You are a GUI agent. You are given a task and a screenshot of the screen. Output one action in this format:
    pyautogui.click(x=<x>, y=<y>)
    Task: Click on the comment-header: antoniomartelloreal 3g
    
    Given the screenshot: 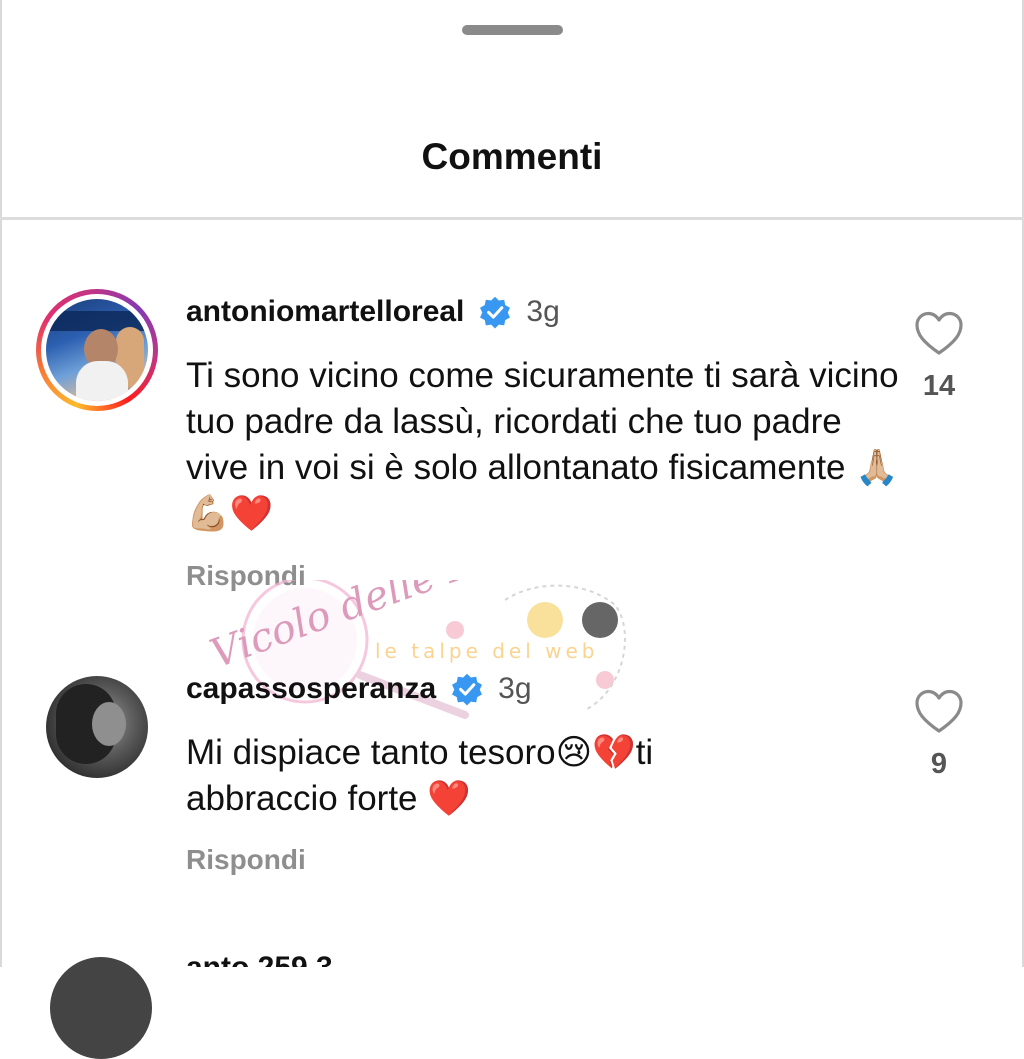 What is the action you would take?
    pyautogui.click(x=373, y=312)
    